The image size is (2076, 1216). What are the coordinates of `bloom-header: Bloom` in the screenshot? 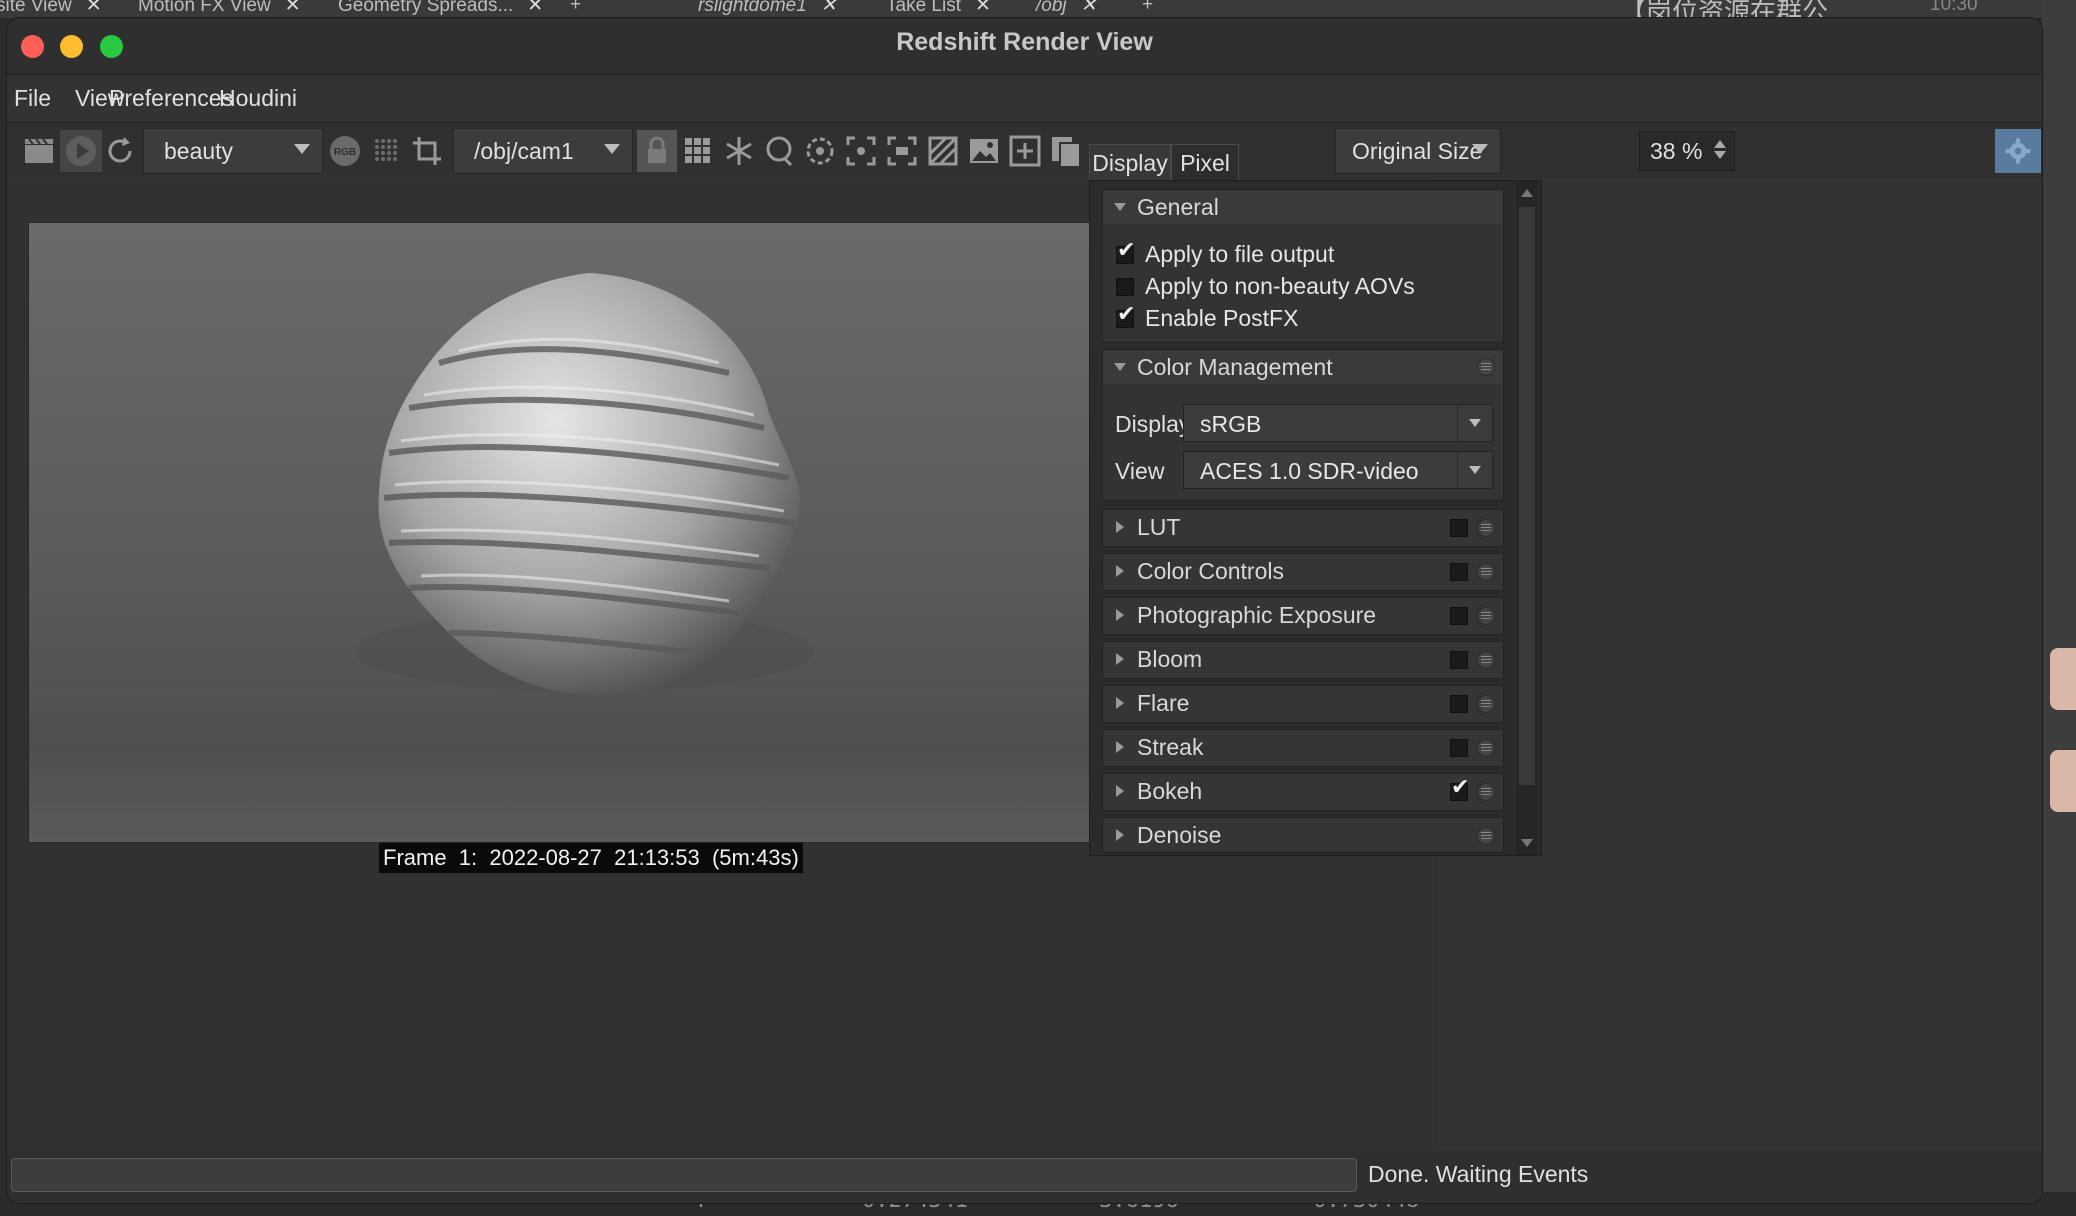 It's located at (1303, 660).